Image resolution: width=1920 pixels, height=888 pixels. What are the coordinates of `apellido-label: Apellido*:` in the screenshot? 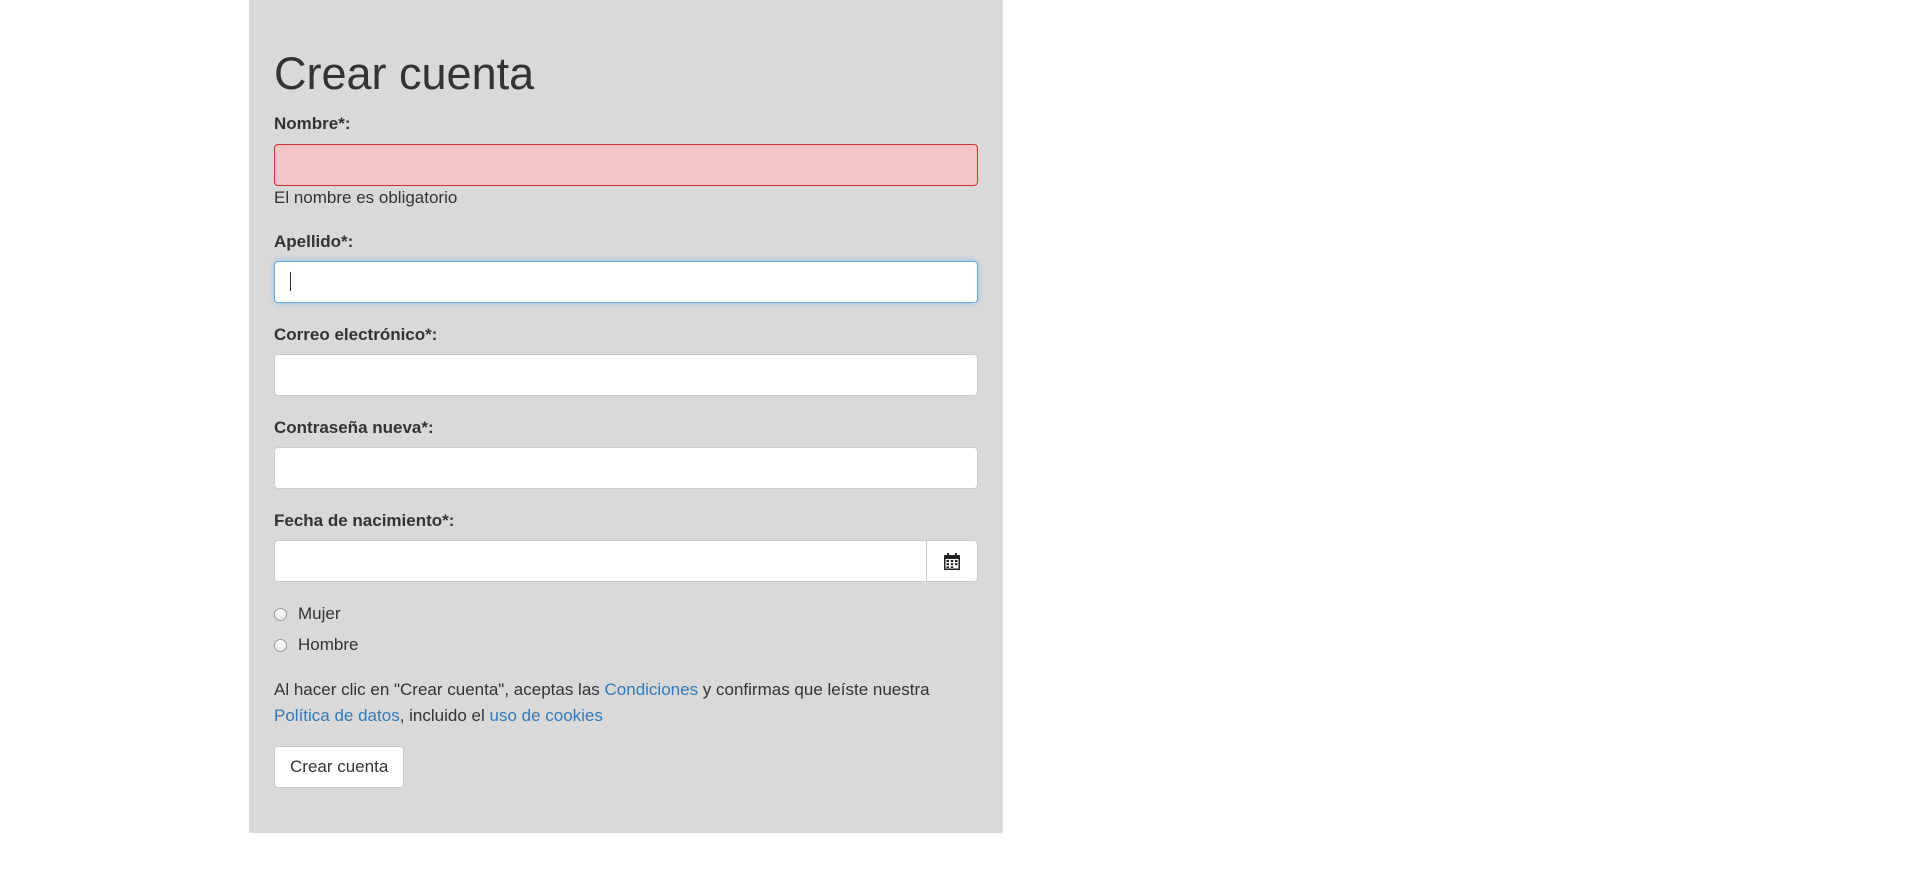 It's located at (314, 241).